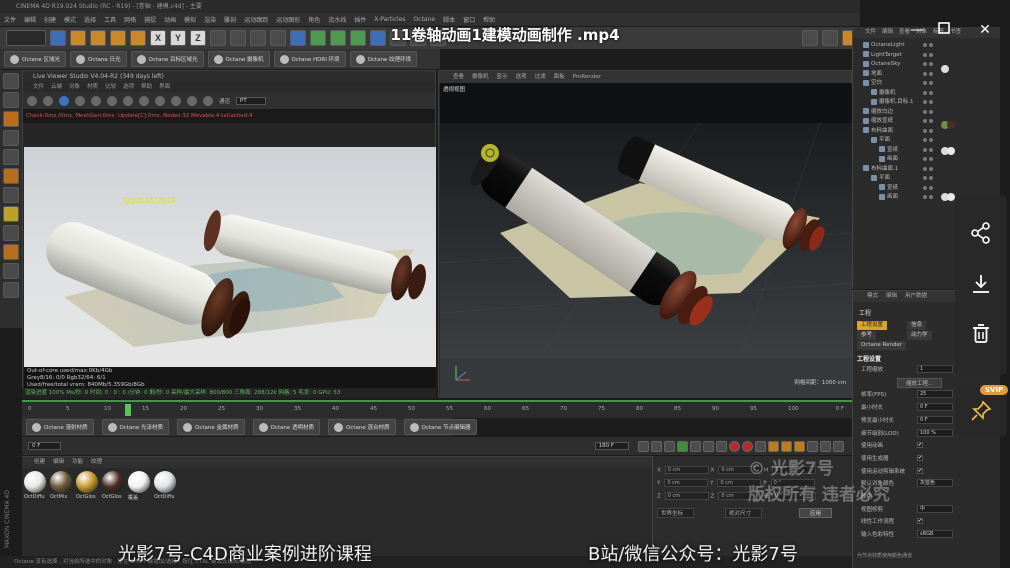  I want to click on tweak-mode-icon, so click(11, 214).